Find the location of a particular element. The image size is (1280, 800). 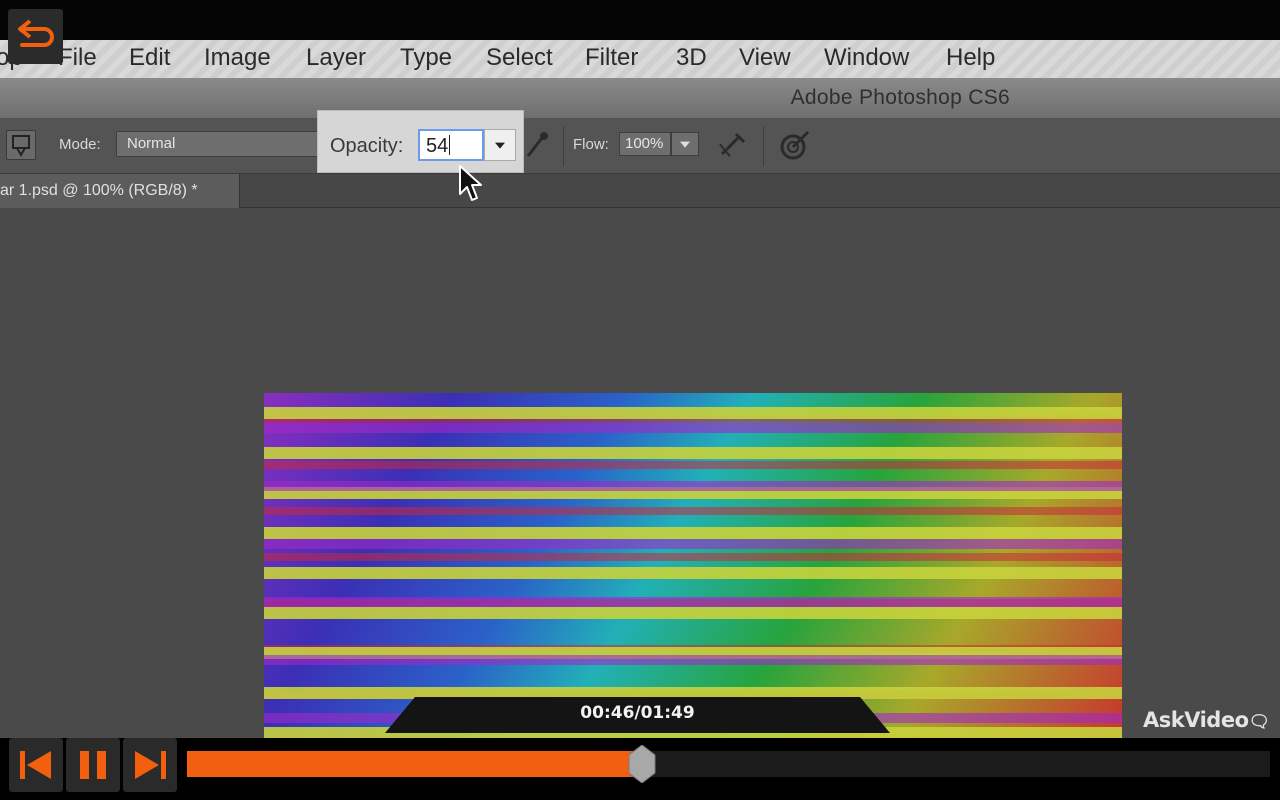

menu-item-layer: Layer is located at coordinates (336, 58).